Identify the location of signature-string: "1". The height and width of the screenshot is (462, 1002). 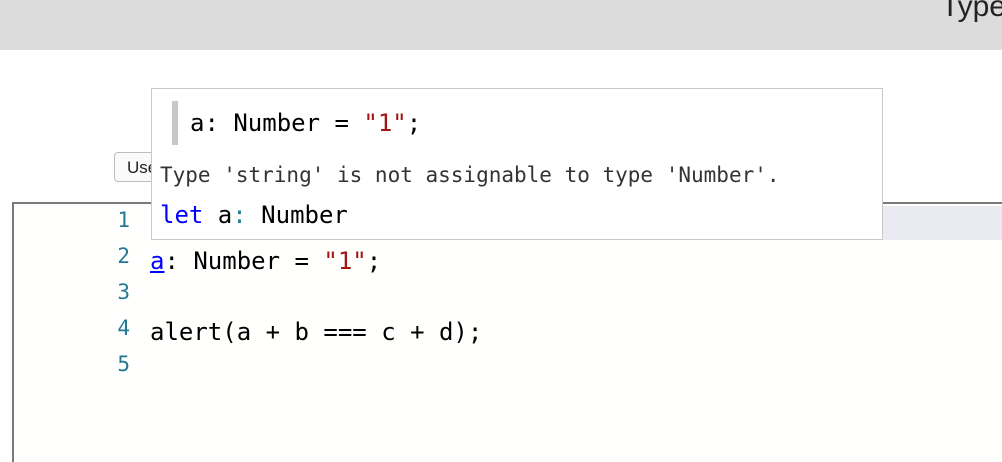
(385, 123).